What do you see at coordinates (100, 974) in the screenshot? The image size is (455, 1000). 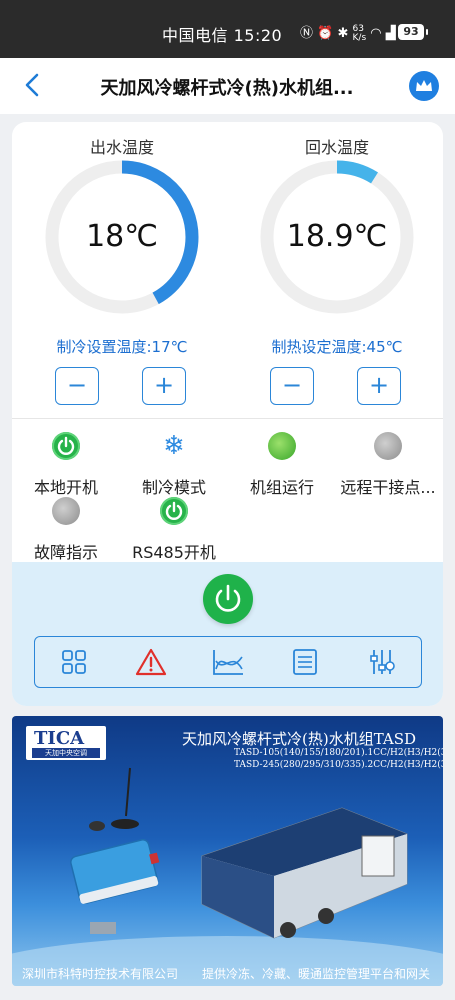 I see `banner-company: 深圳市科特时控技术有限公司` at bounding box center [100, 974].